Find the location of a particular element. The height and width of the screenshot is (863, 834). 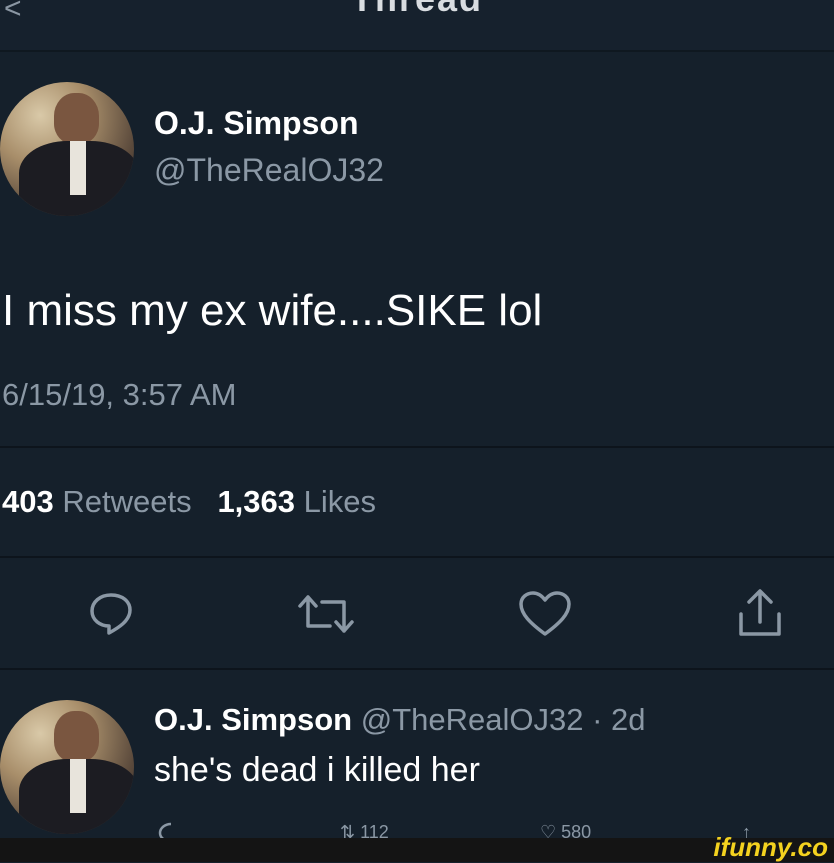

tweet-timestamp: 6/15/19, 3:57 AM is located at coordinates (119, 394).